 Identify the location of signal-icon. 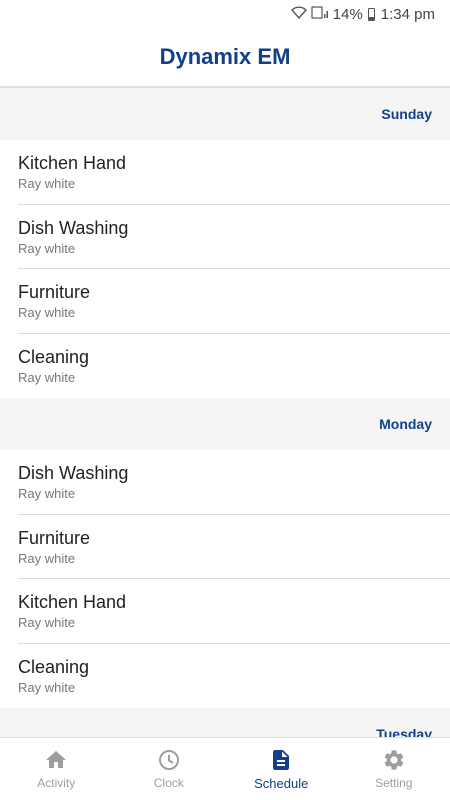
(320, 14).